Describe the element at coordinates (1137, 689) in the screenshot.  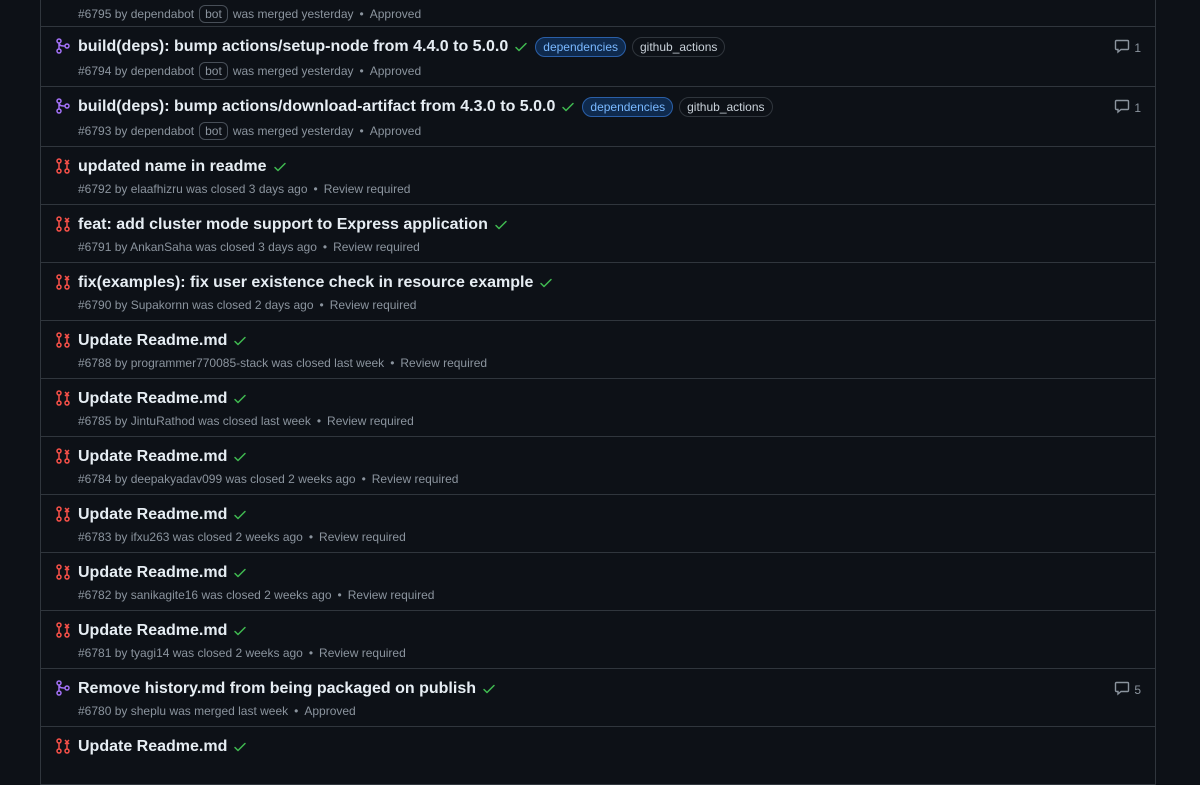
I see `comment-count-value: 5` at that location.